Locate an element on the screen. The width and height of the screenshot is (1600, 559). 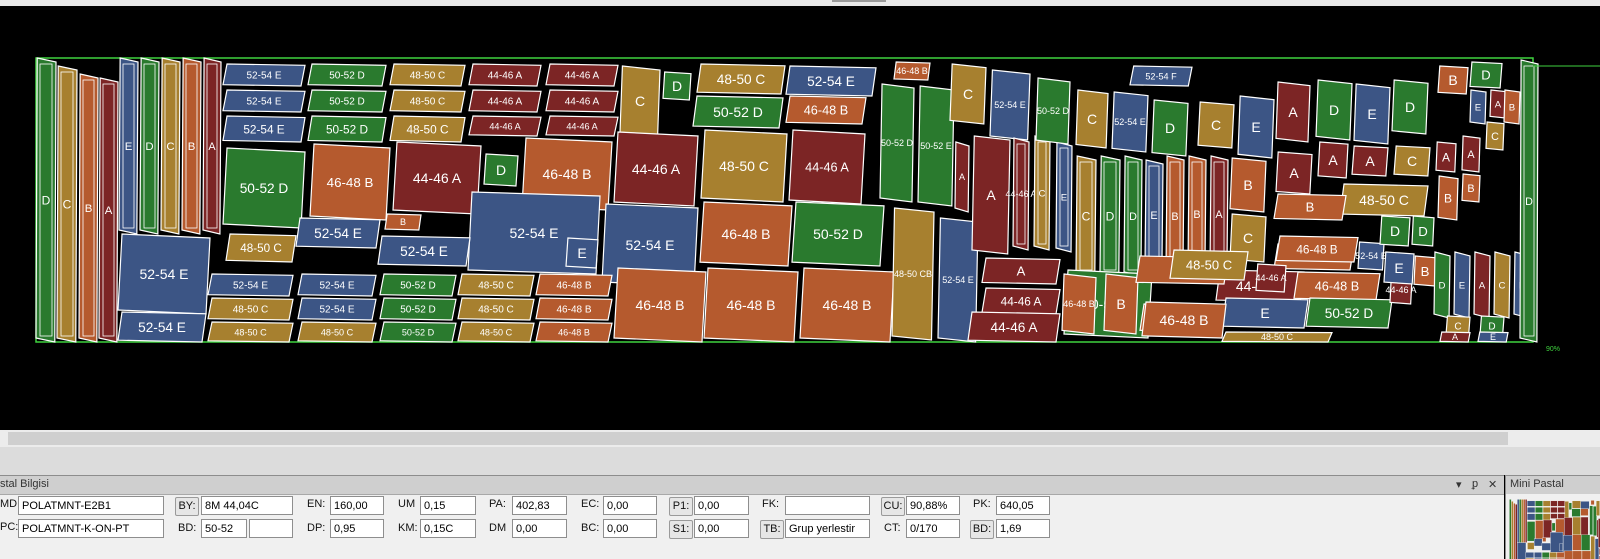
tb-button: TB: is located at coordinates (772, 529).